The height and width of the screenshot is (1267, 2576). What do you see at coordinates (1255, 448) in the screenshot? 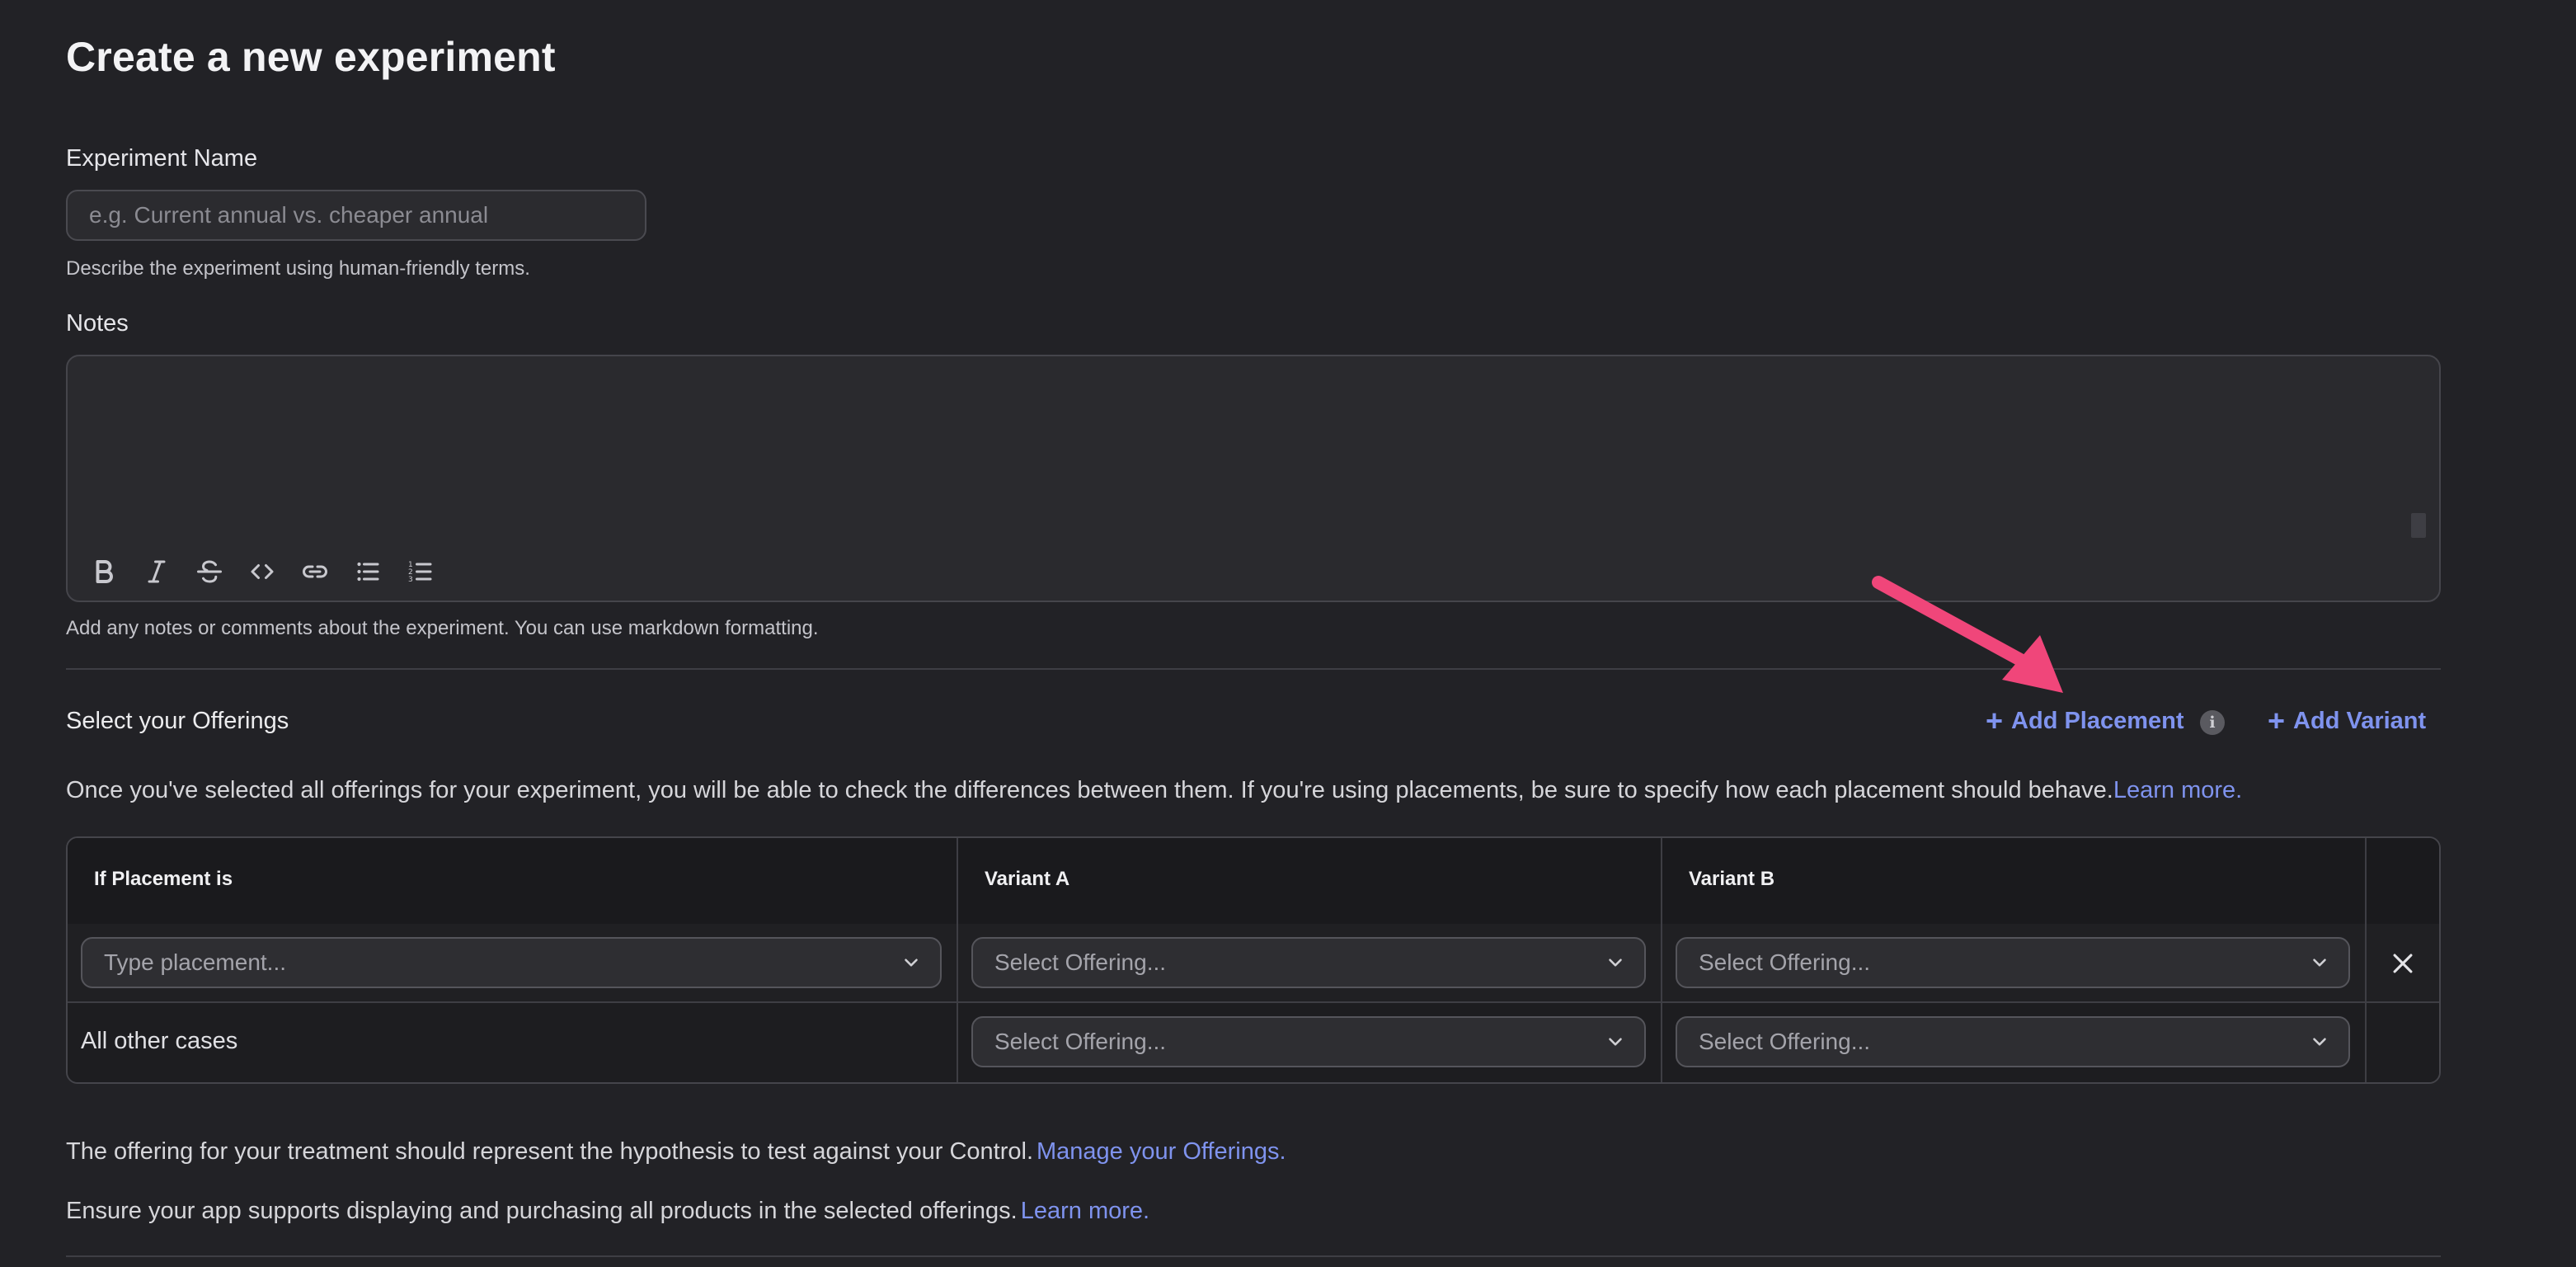
I see `notes-textarea` at bounding box center [1255, 448].